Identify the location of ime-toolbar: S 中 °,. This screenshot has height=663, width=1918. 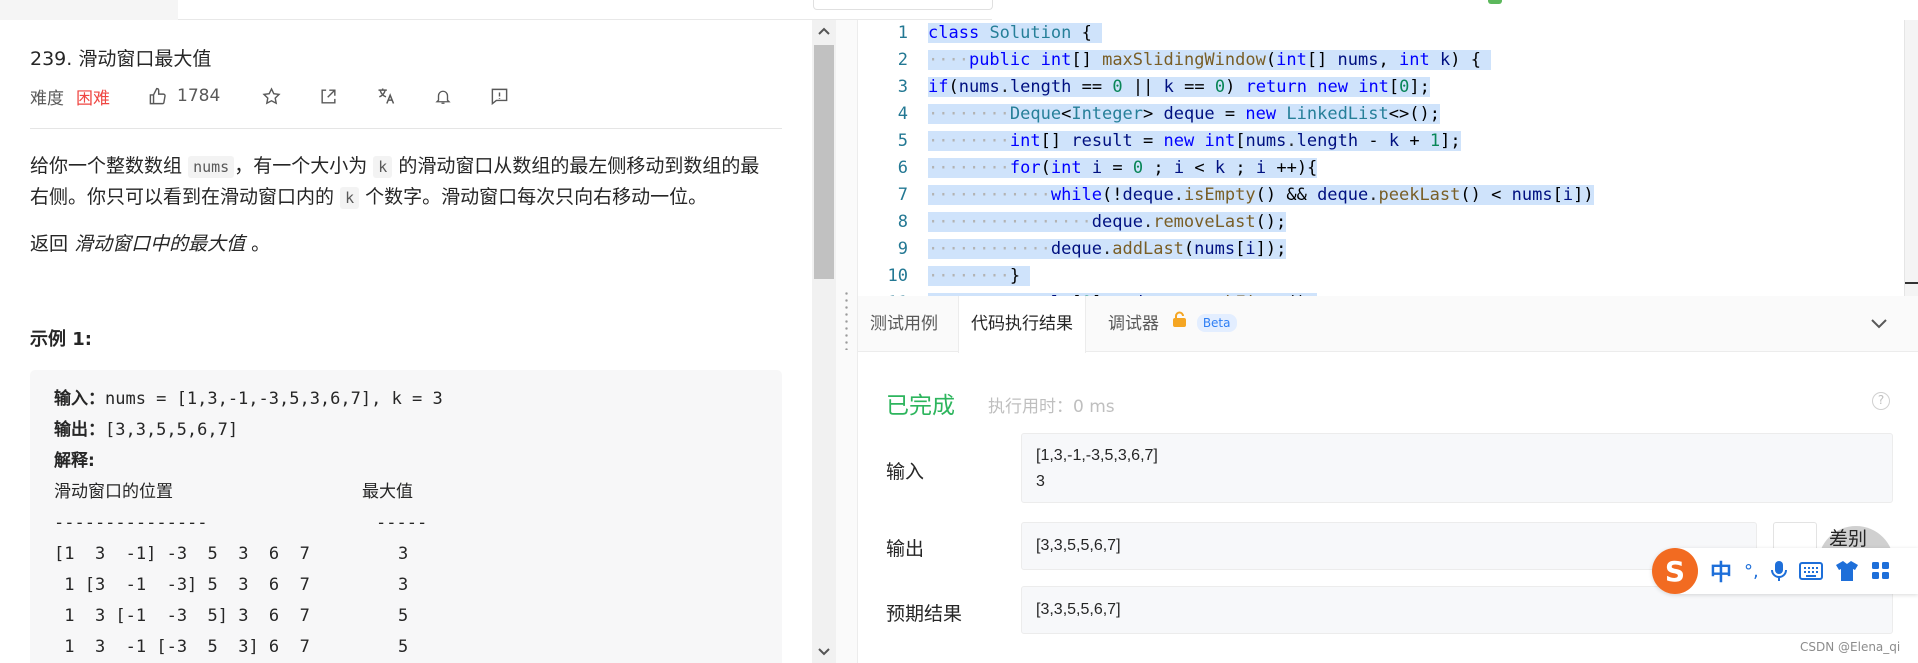
(1785, 571).